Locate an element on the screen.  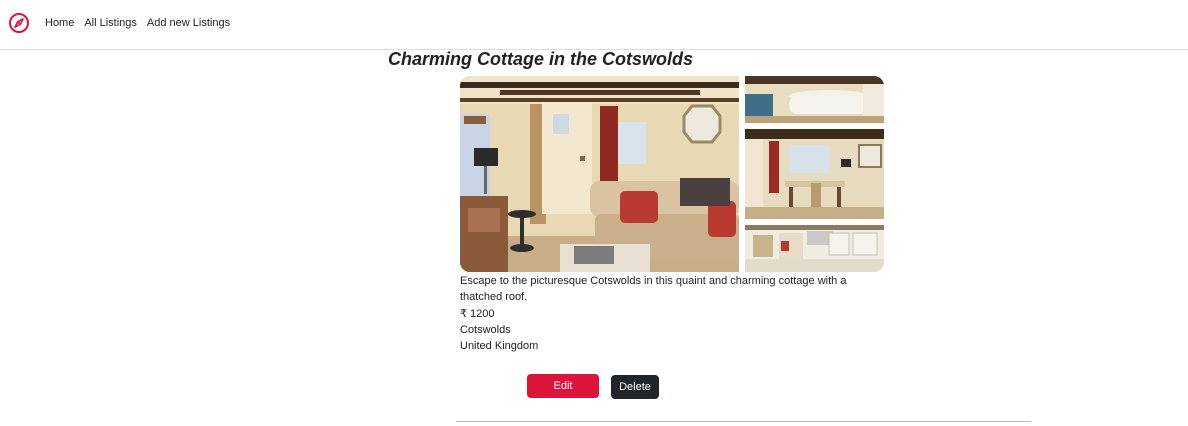
listing-title: Charming Cottage in the Cotswolds is located at coordinates (541, 59).